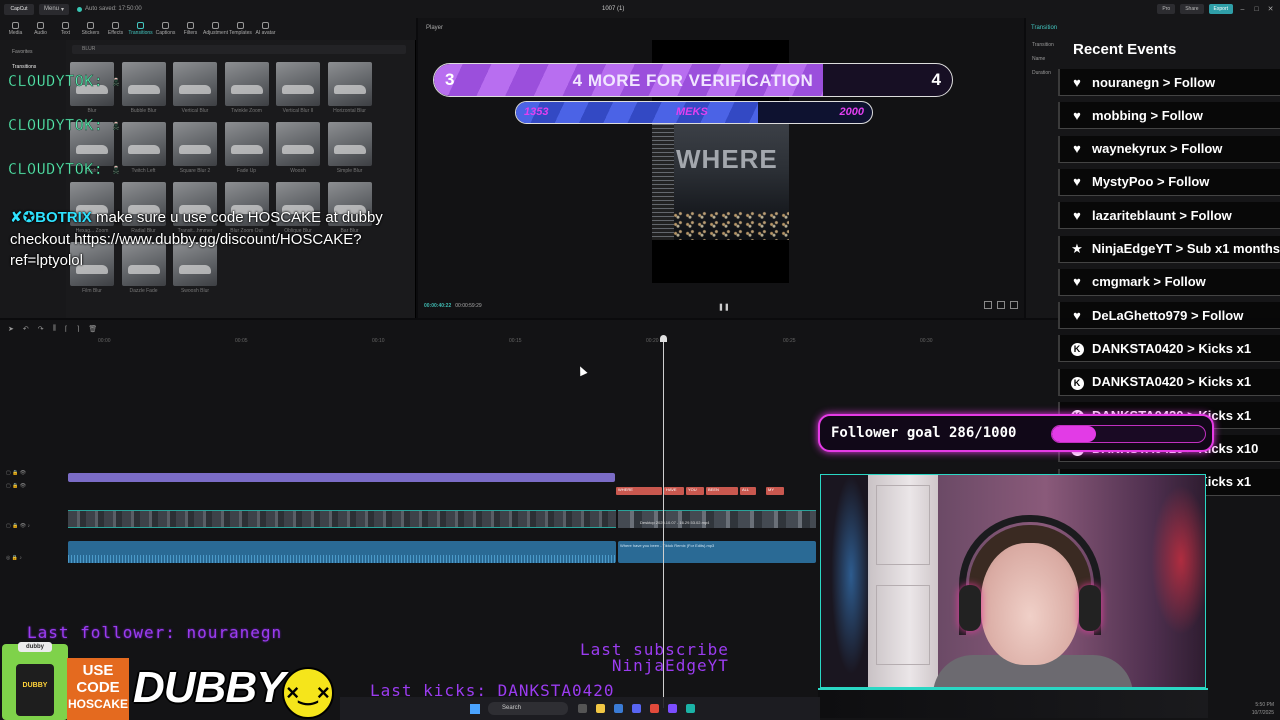 This screenshot has height=720, width=1280. What do you see at coordinates (722, 491) in the screenshot?
I see `caption-clip: BEEN` at bounding box center [722, 491].